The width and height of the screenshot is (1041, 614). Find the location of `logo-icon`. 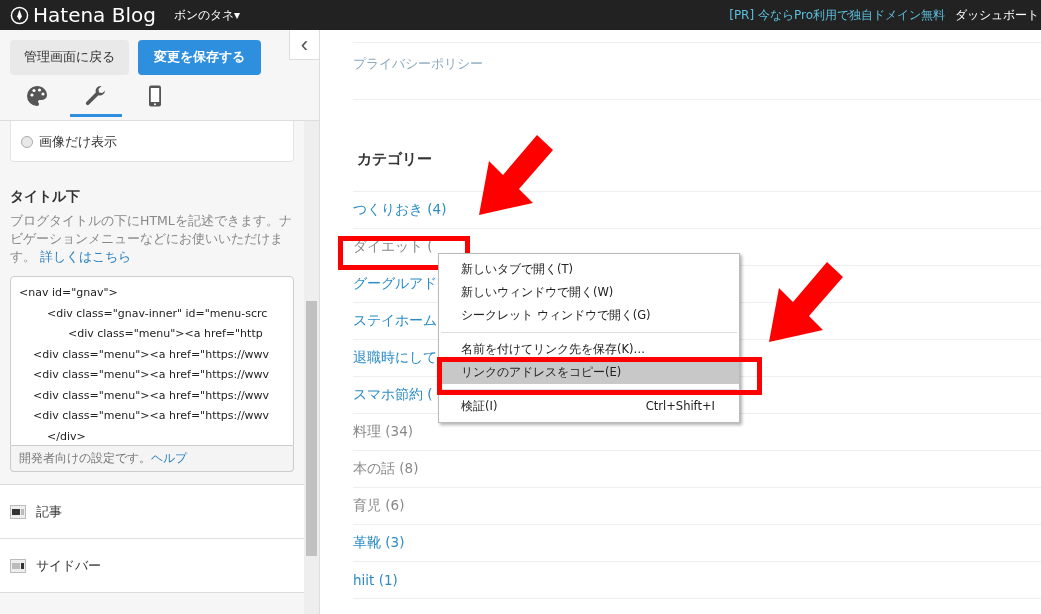

logo-icon is located at coordinates (19, 15).